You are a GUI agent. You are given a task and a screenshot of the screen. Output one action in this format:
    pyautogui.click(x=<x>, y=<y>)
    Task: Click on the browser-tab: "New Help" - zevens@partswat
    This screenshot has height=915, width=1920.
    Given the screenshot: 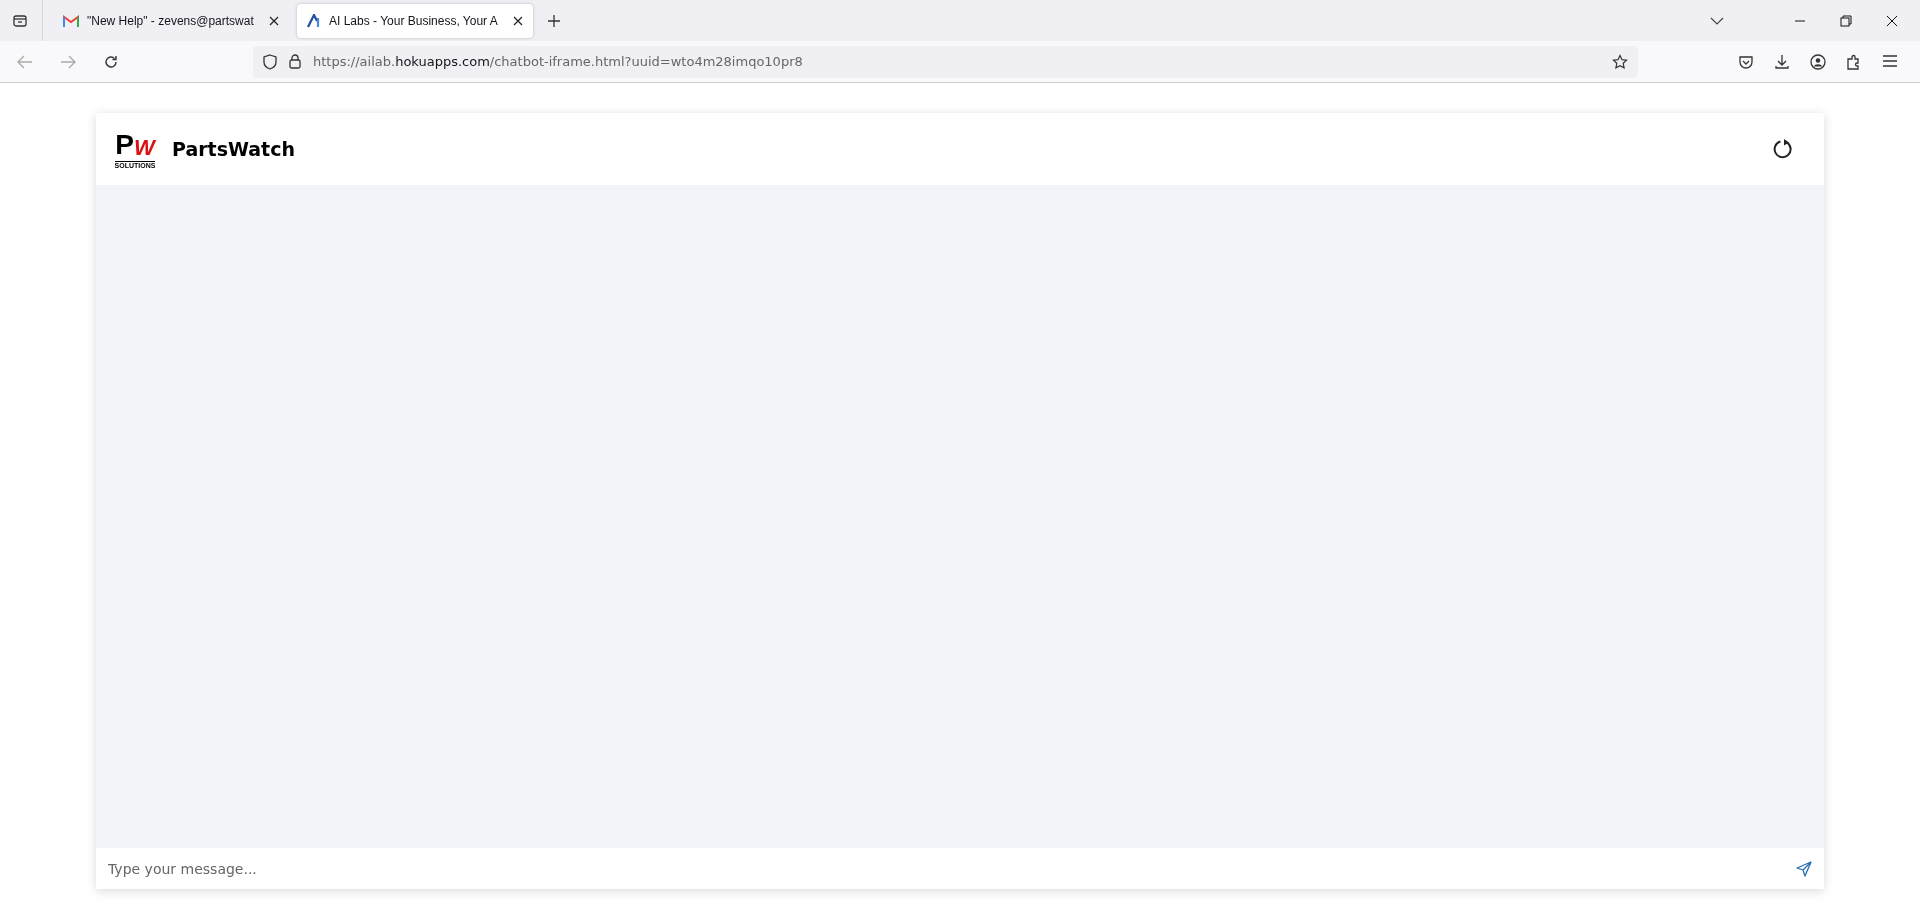 What is the action you would take?
    pyautogui.click(x=171, y=20)
    